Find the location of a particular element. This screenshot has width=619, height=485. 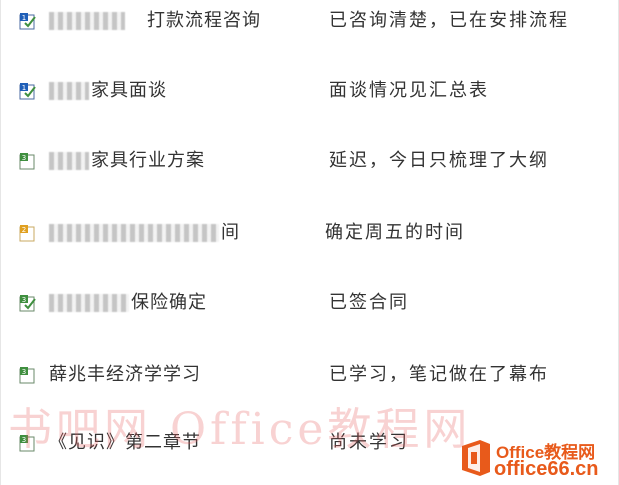

task-name: 薛兆丰经济学学习 is located at coordinates (125, 374).